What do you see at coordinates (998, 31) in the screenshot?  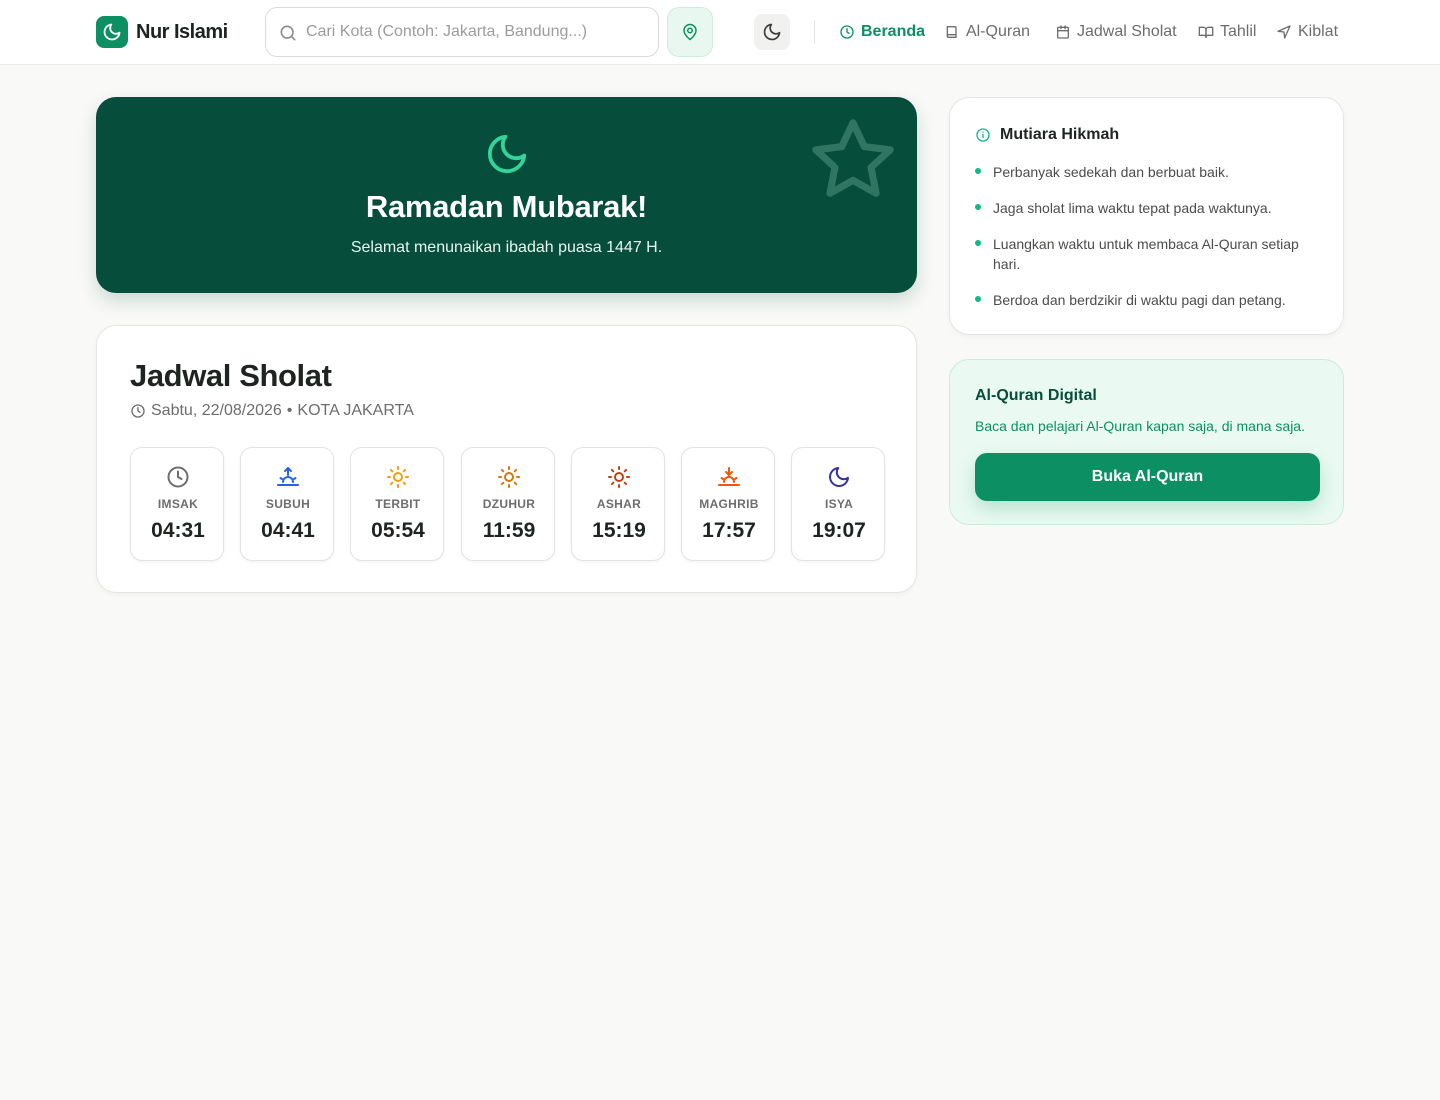 I see `nav-label: Al-Quran` at bounding box center [998, 31].